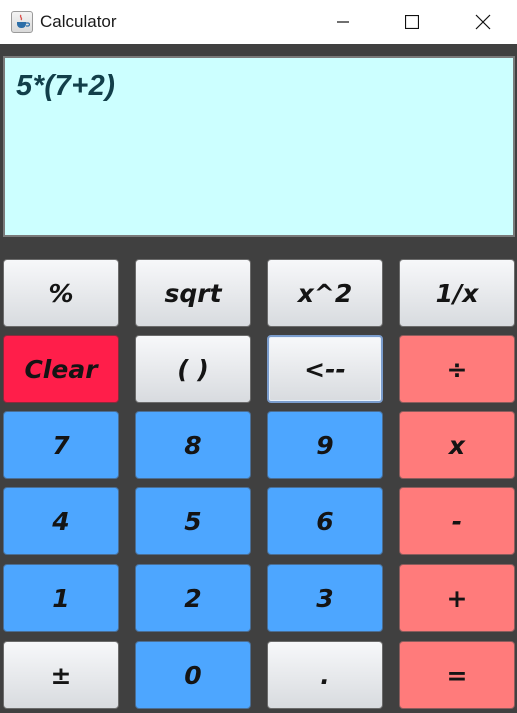 Image resolution: width=517 pixels, height=713 pixels. I want to click on digit-4-button: 4, so click(61, 521).